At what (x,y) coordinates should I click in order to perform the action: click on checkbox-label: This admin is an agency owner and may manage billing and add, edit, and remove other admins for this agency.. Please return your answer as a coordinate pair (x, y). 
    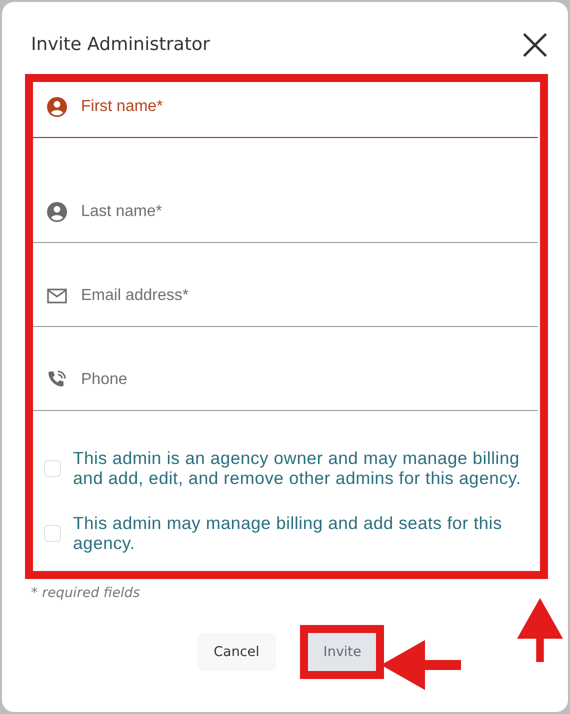
    Looking at the image, I should click on (297, 468).